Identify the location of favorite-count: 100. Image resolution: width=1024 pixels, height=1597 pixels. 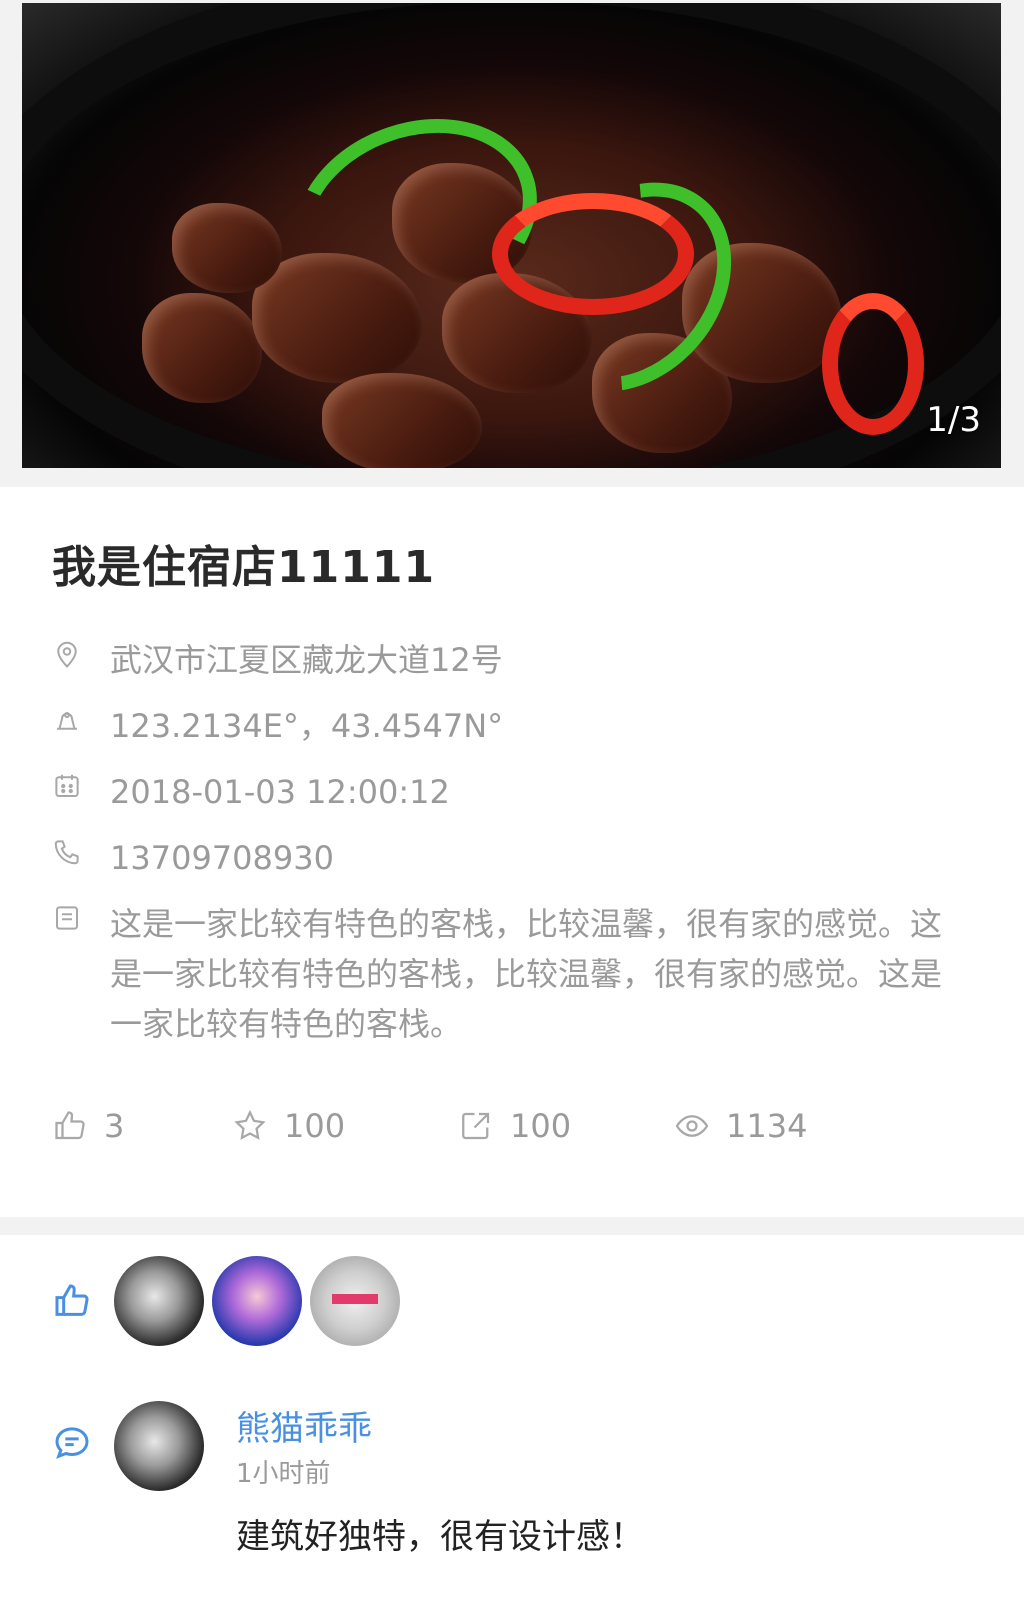
(315, 1126).